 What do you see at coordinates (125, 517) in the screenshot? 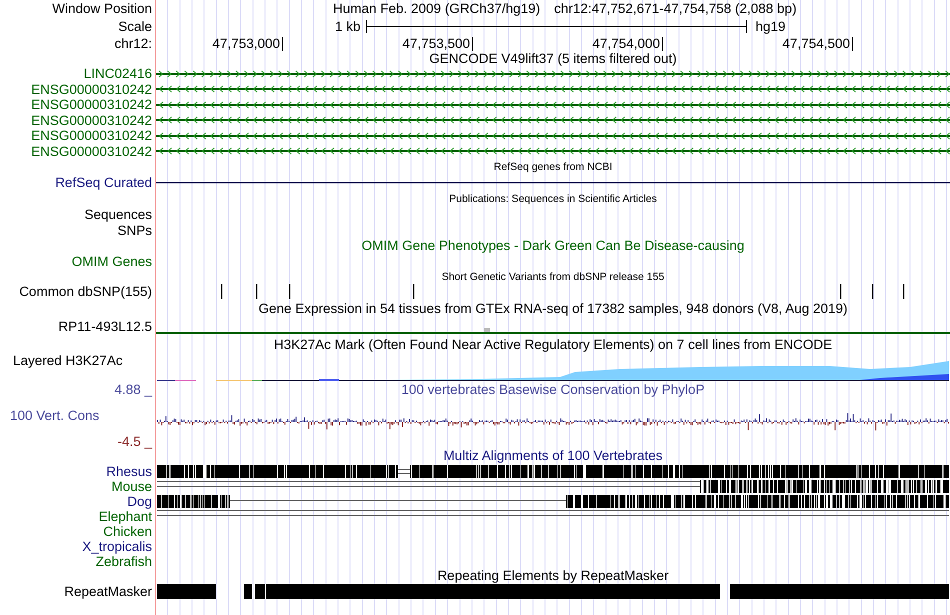
I see `species-label: Elephant` at bounding box center [125, 517].